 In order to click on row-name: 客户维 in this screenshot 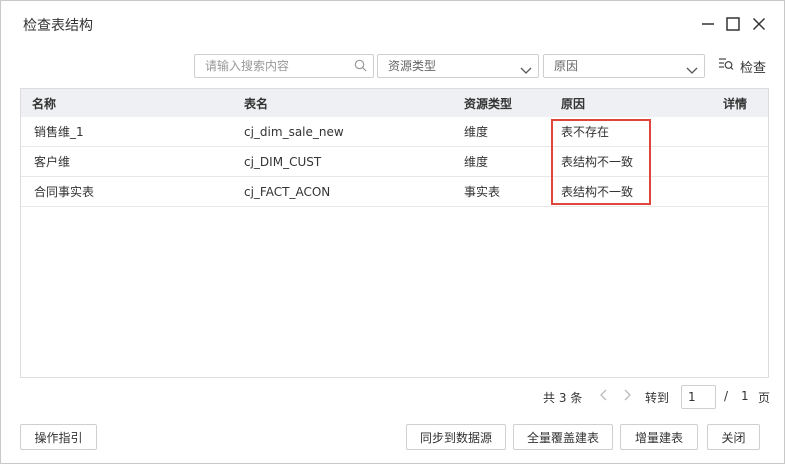, I will do `click(52, 162)`.